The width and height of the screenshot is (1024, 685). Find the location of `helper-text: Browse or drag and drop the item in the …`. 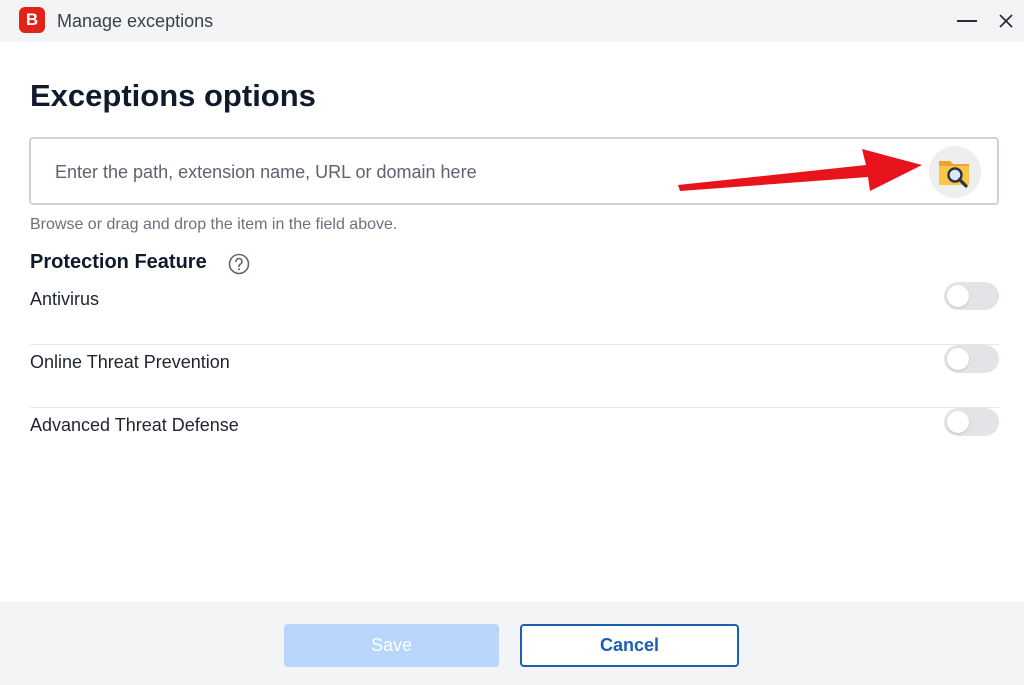

helper-text: Browse or drag and drop the item in the … is located at coordinates (214, 224).